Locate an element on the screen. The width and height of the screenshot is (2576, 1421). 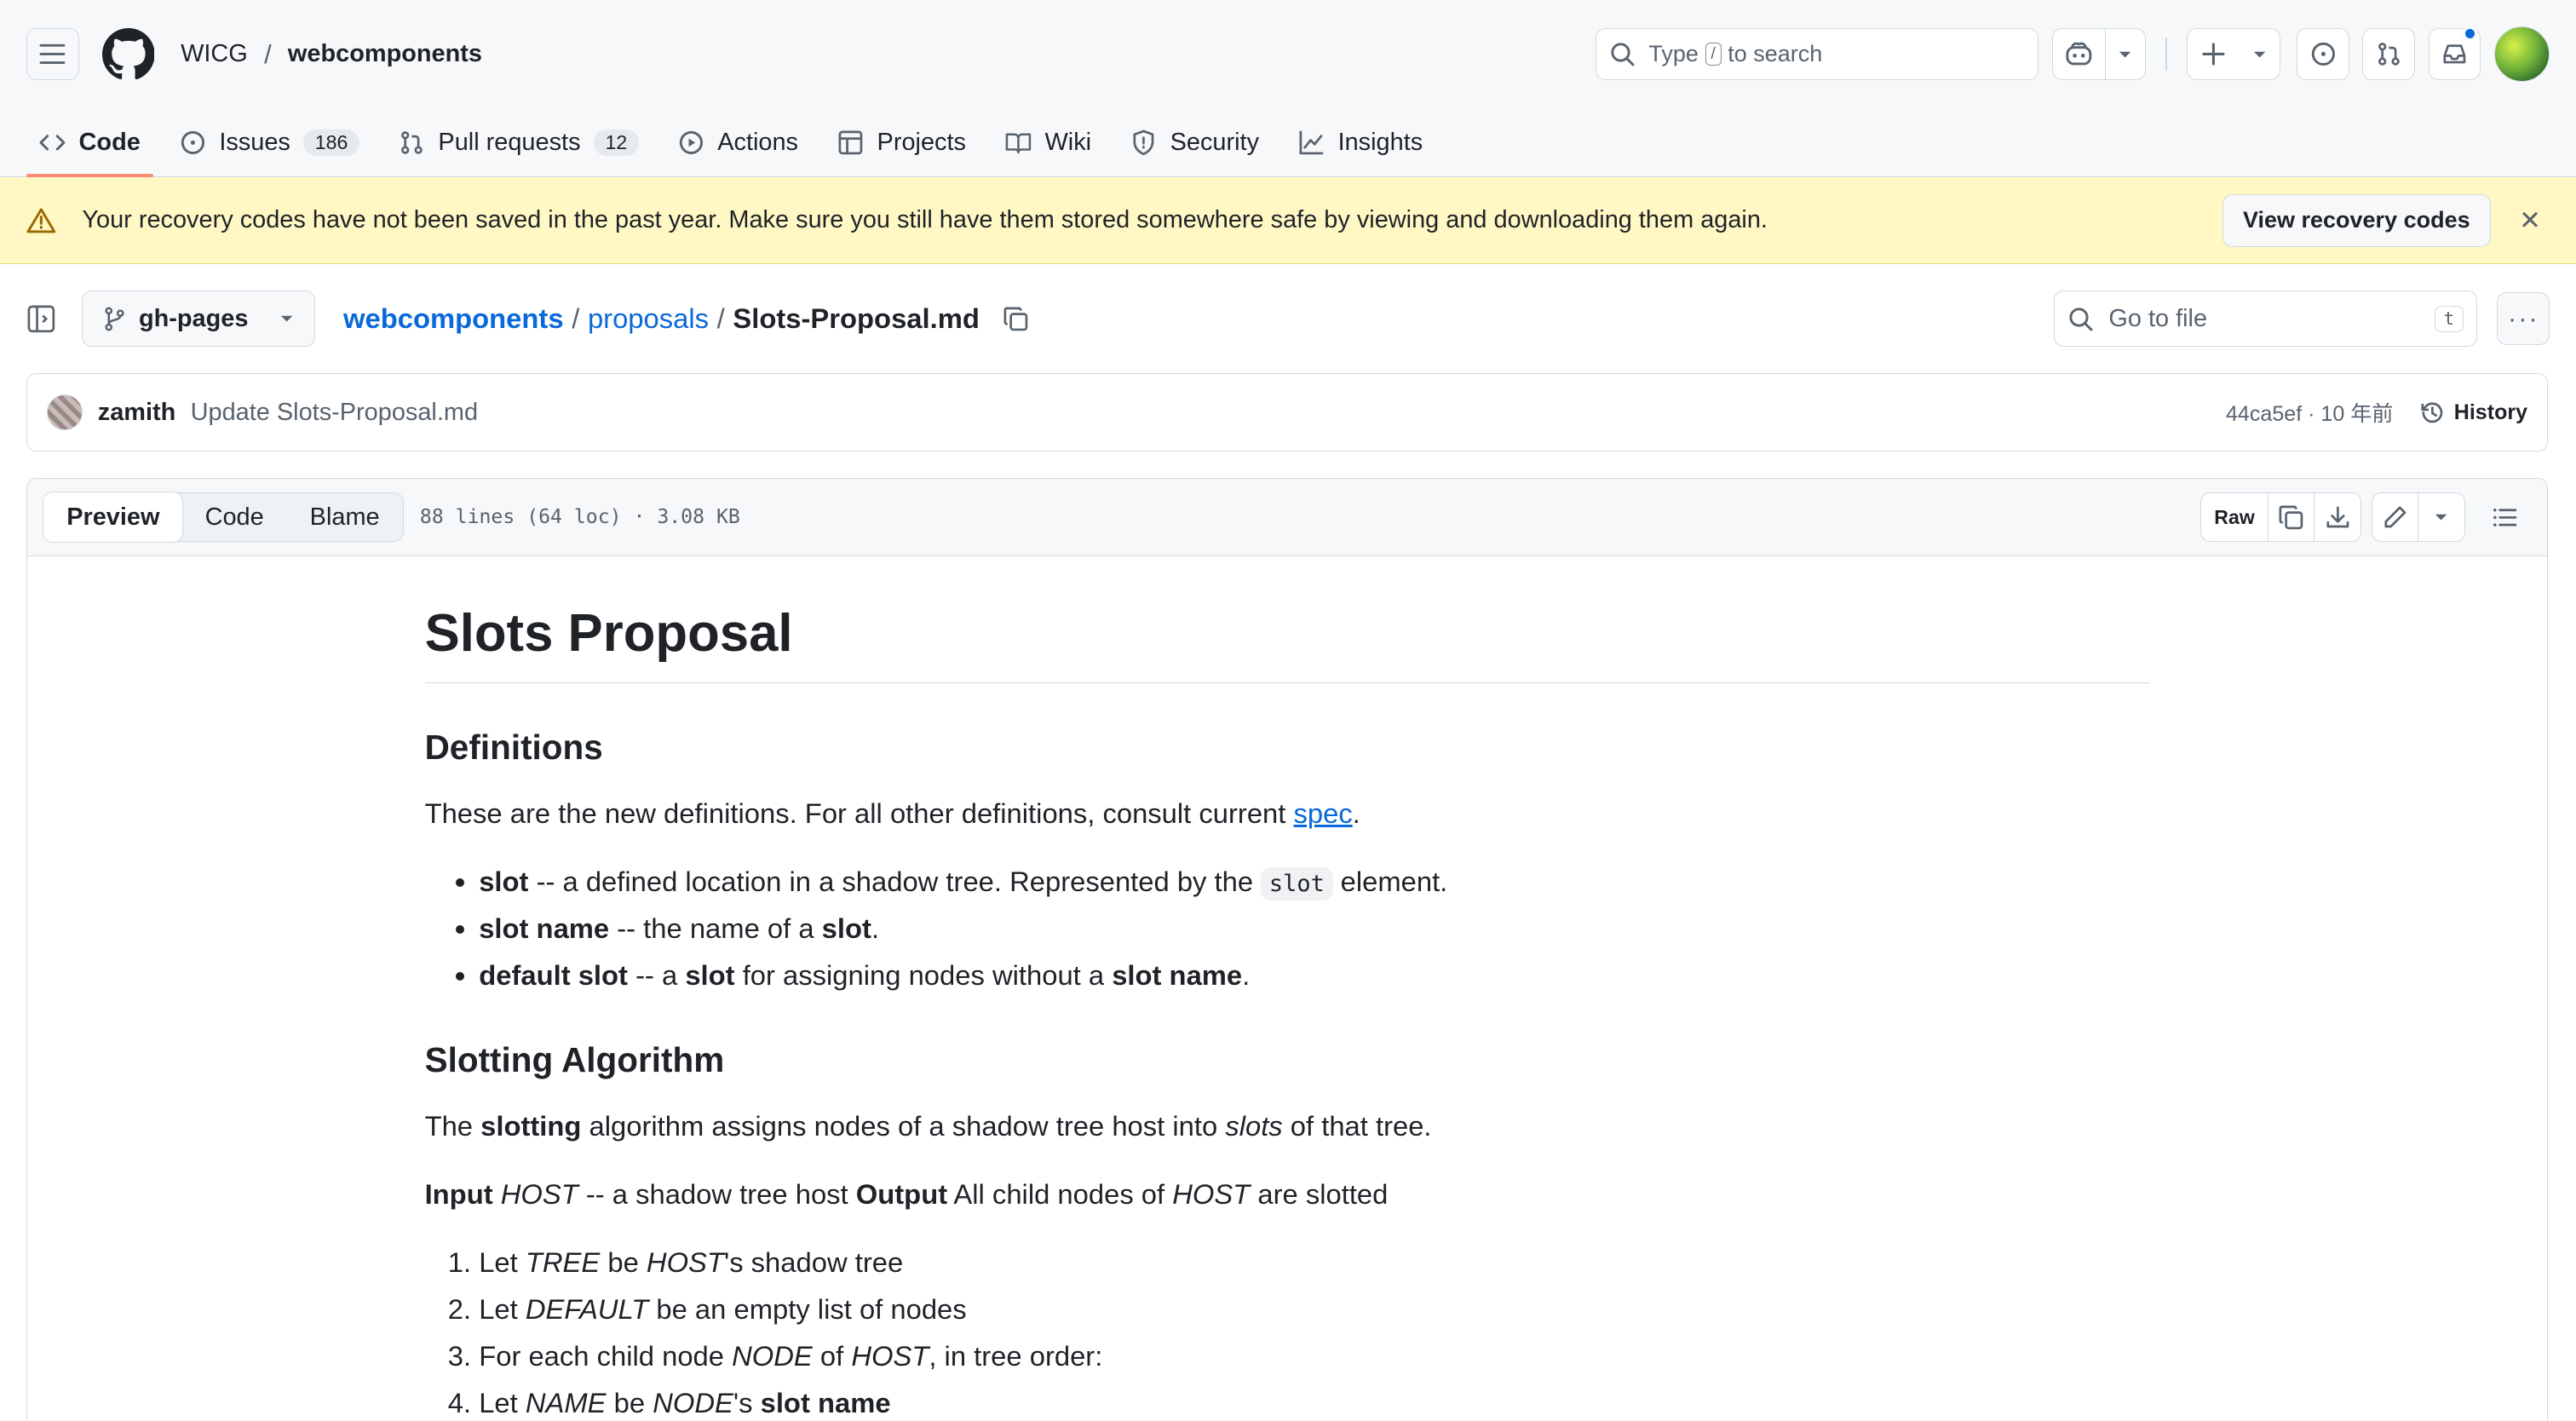
spec-link: spec is located at coordinates (1323, 813).